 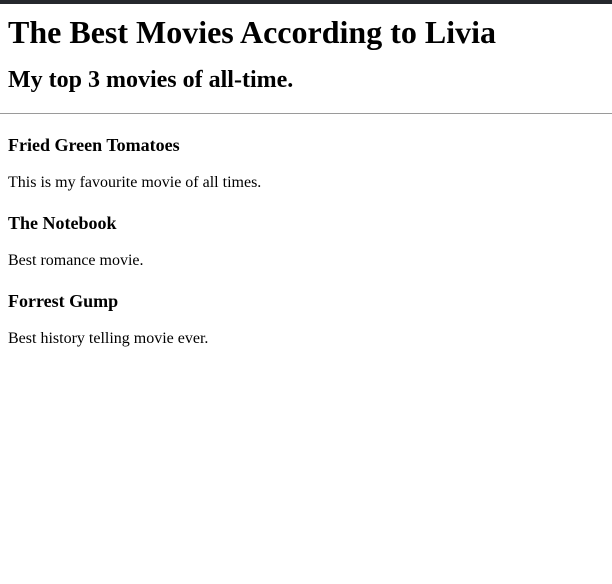 I want to click on movie-title: The Notebook, so click(x=62, y=223).